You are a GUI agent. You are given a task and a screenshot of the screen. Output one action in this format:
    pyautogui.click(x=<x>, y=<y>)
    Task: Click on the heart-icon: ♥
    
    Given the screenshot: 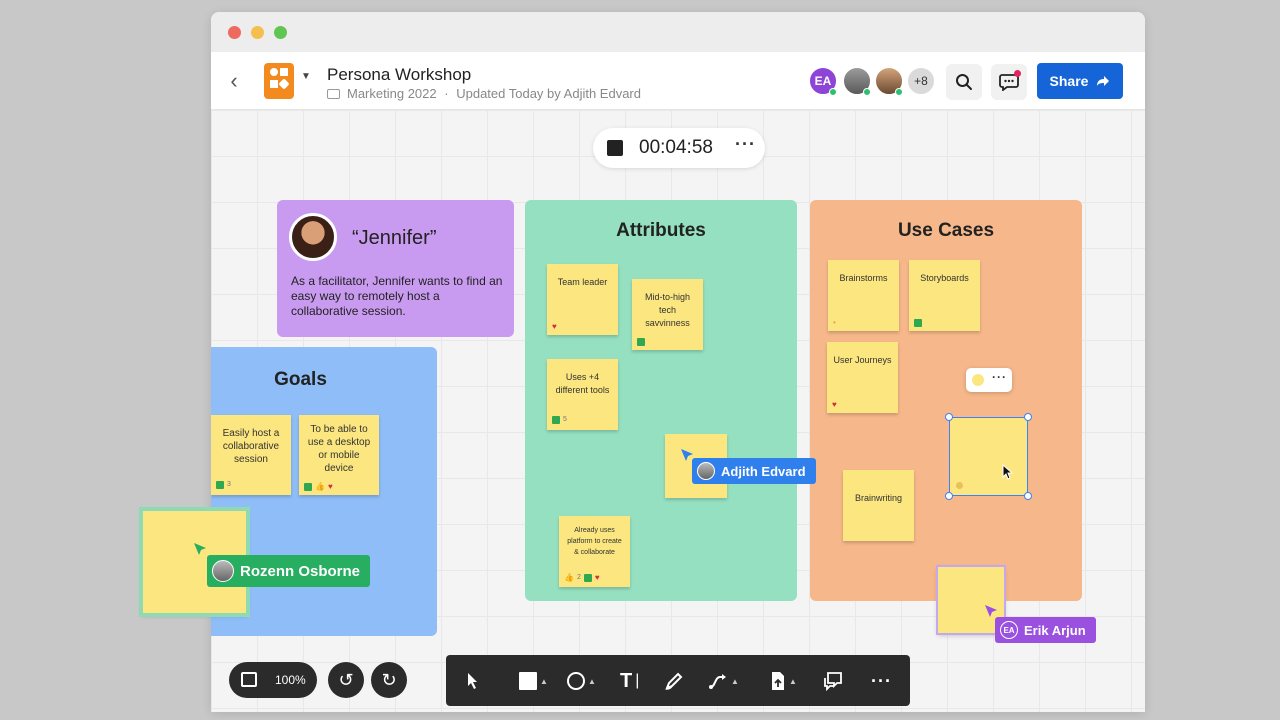 What is the action you would take?
    pyautogui.click(x=834, y=404)
    